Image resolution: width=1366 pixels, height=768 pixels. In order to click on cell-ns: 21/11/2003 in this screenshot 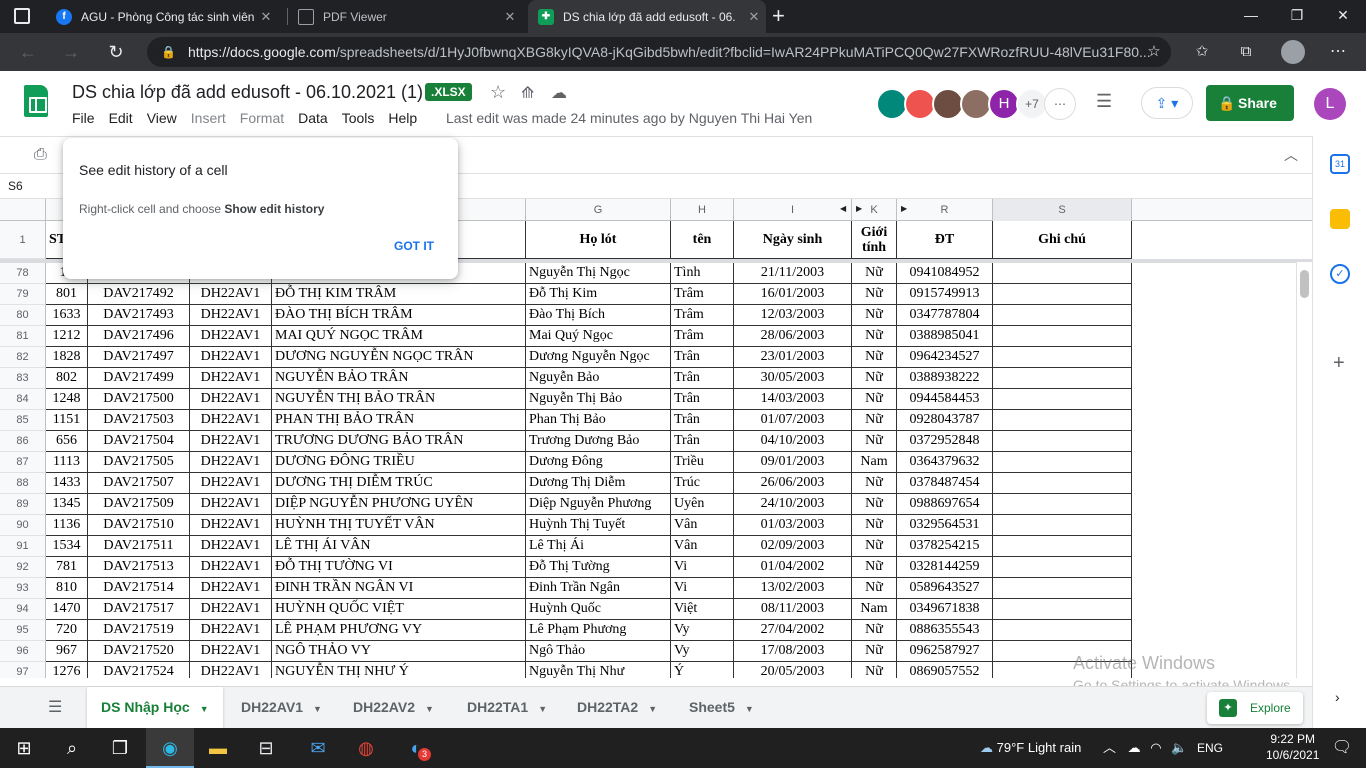, I will do `click(793, 273)`.